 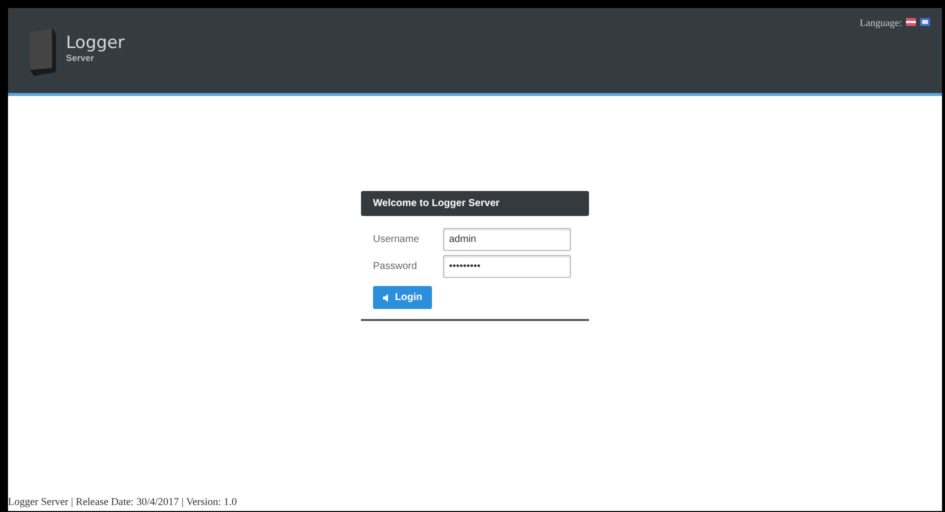 I want to click on speaker-icon, so click(x=387, y=298).